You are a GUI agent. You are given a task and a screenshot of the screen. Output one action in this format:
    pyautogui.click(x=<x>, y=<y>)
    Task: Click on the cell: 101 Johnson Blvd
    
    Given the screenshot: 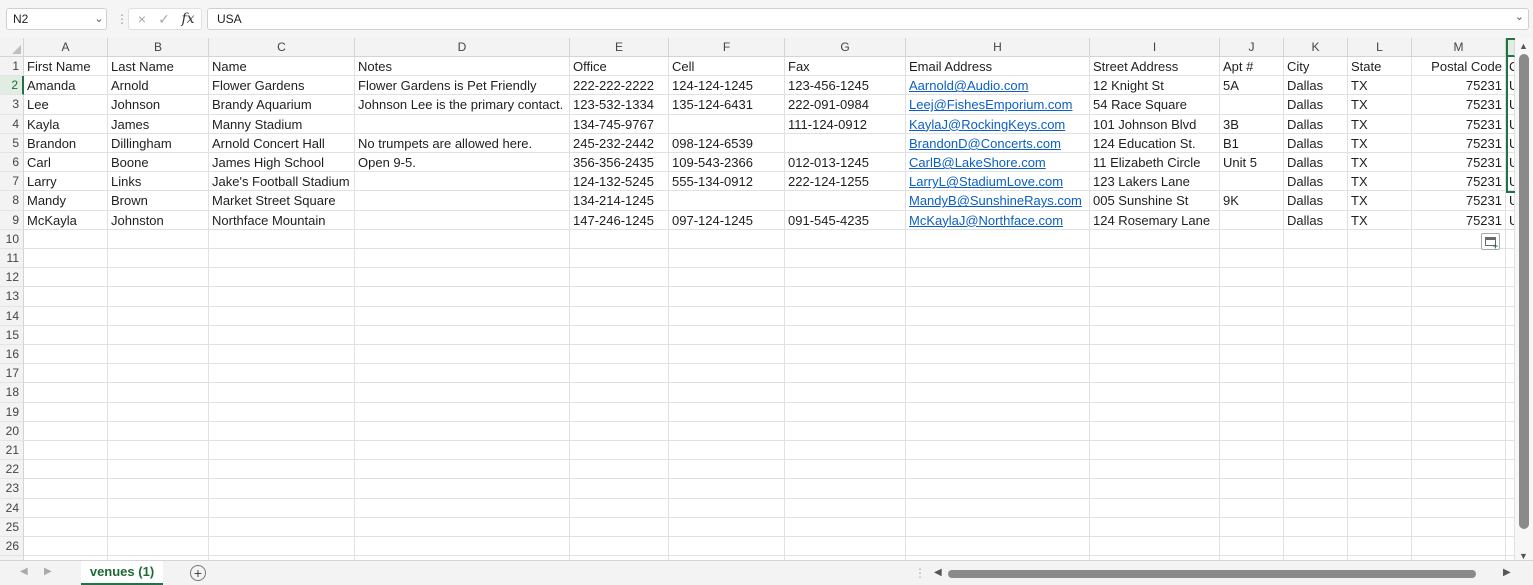 What is the action you would take?
    pyautogui.click(x=1155, y=124)
    